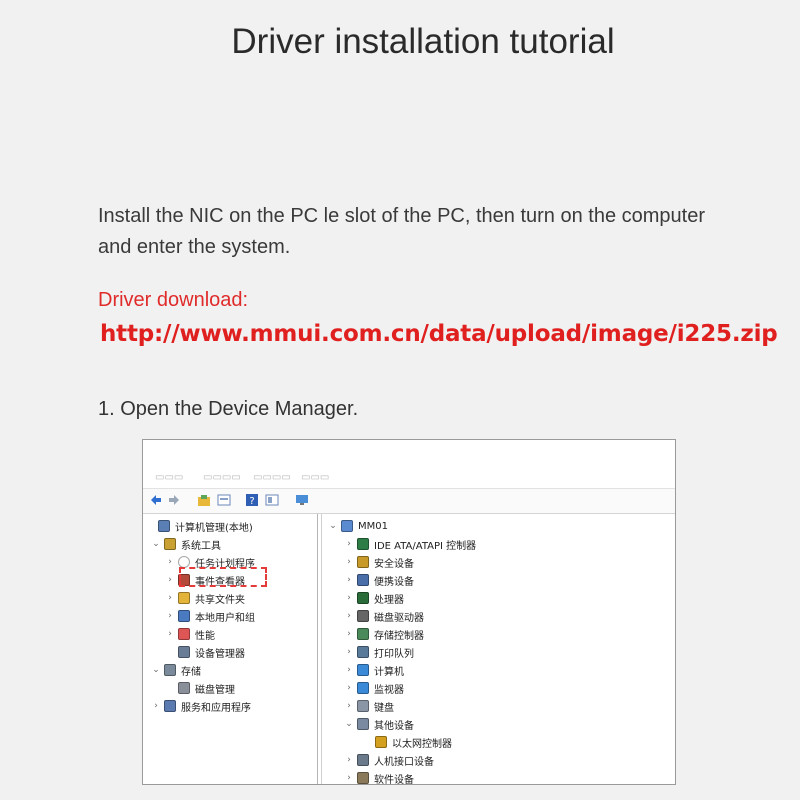  Describe the element at coordinates (204, 500) in the screenshot. I see `up-folder-icon` at that location.